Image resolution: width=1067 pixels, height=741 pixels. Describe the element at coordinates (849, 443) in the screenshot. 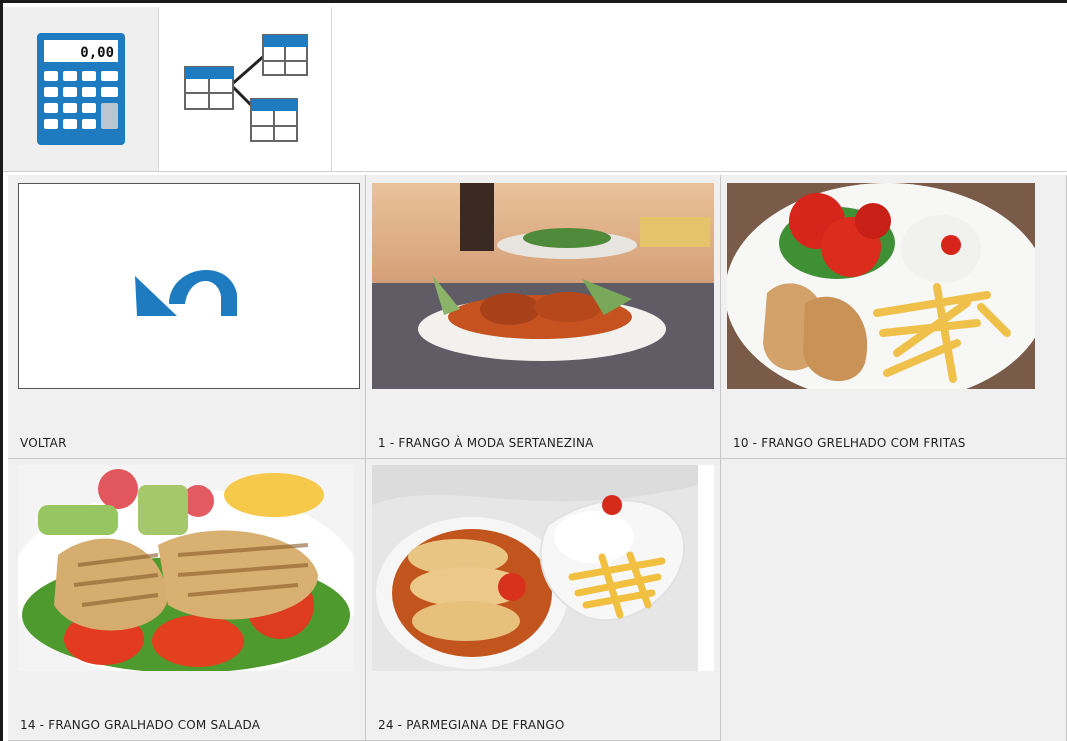

I see `product-label: 10 - FRANGO GRELHADO COM FRITAS` at that location.